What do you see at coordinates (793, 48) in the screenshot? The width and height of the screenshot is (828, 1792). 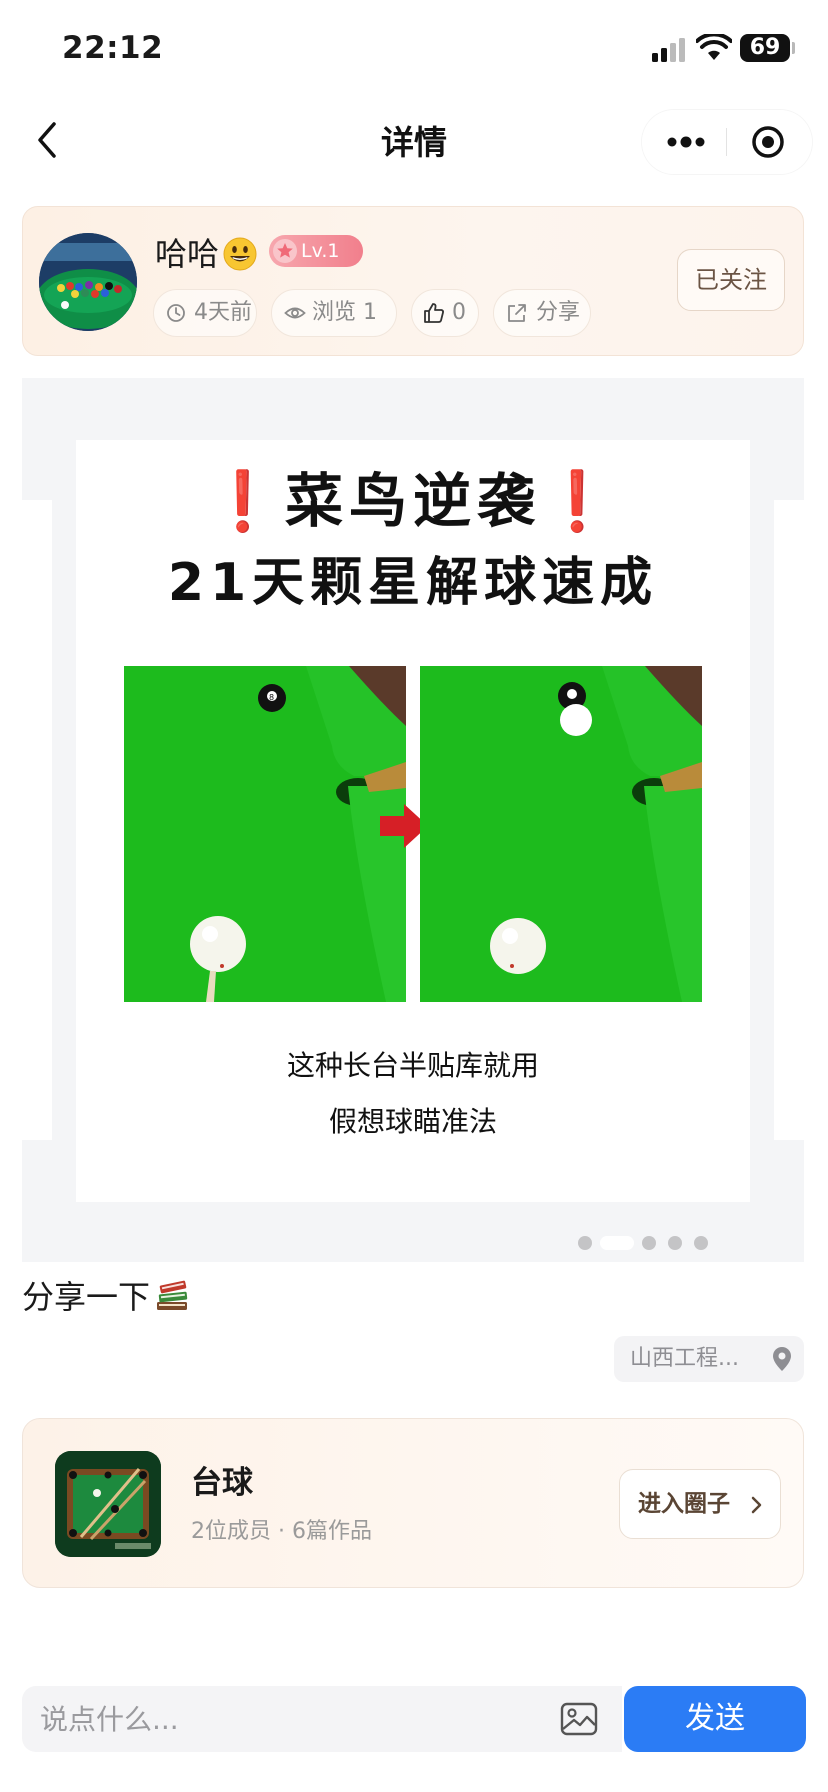 I see `battery-tip` at bounding box center [793, 48].